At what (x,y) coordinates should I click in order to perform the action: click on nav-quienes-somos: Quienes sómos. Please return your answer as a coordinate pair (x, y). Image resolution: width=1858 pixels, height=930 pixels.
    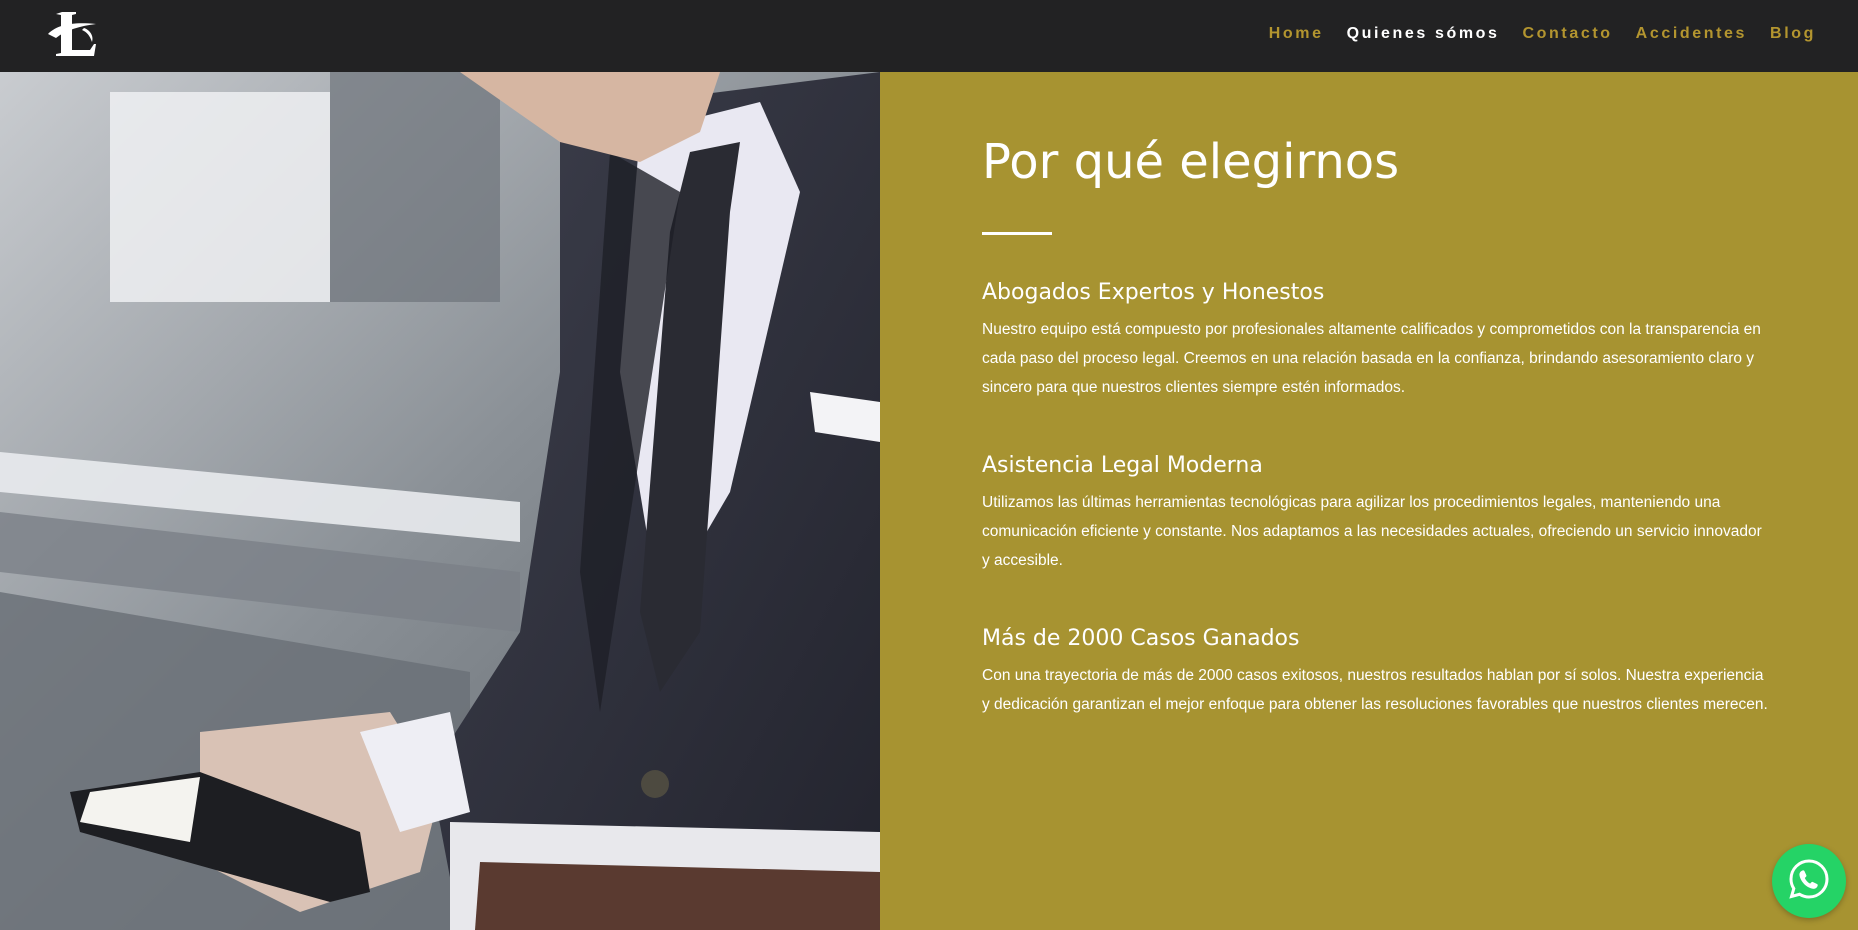
    Looking at the image, I should click on (1423, 34).